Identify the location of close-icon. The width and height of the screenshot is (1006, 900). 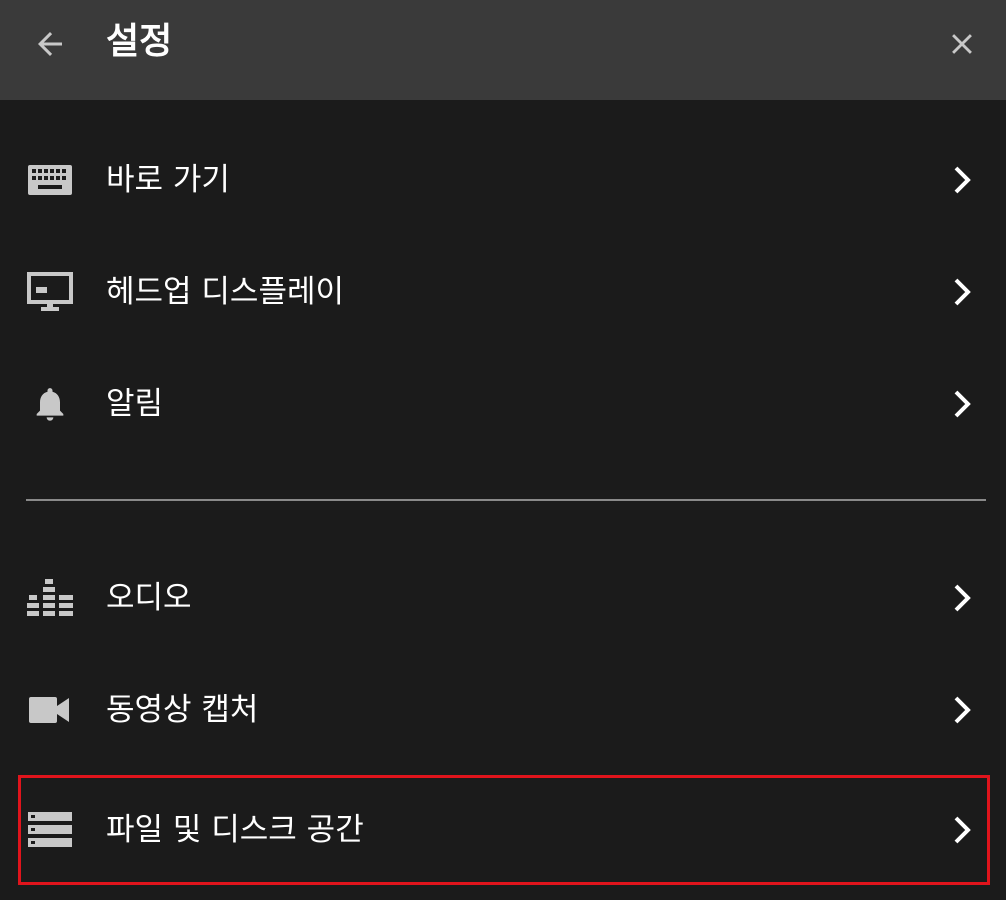
(962, 44).